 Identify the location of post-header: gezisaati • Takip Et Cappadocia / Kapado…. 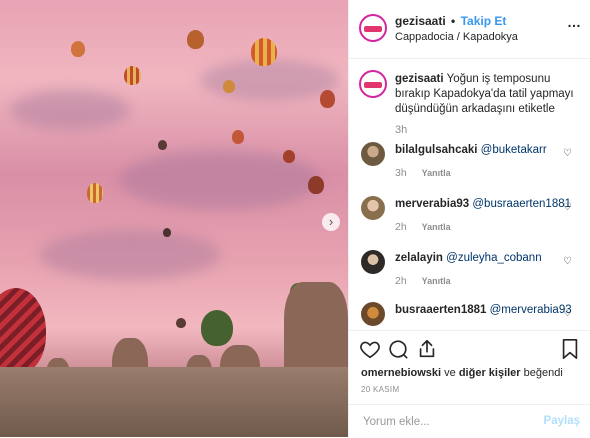
(469, 29).